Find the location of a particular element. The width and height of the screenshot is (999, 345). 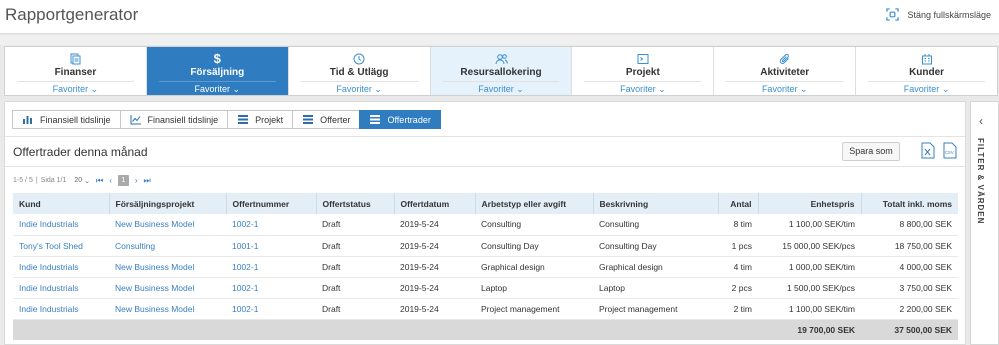

column-header: Arbetstyp eller avgift is located at coordinates (534, 203).